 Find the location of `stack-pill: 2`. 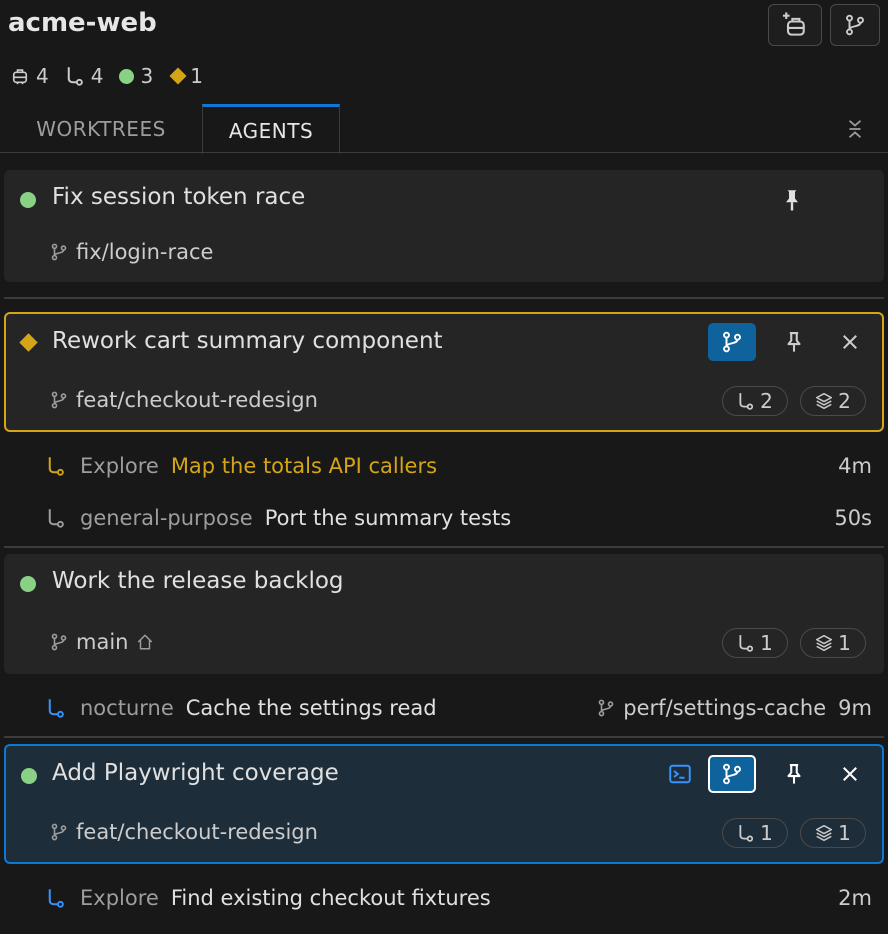

stack-pill: 2 is located at coordinates (833, 401).